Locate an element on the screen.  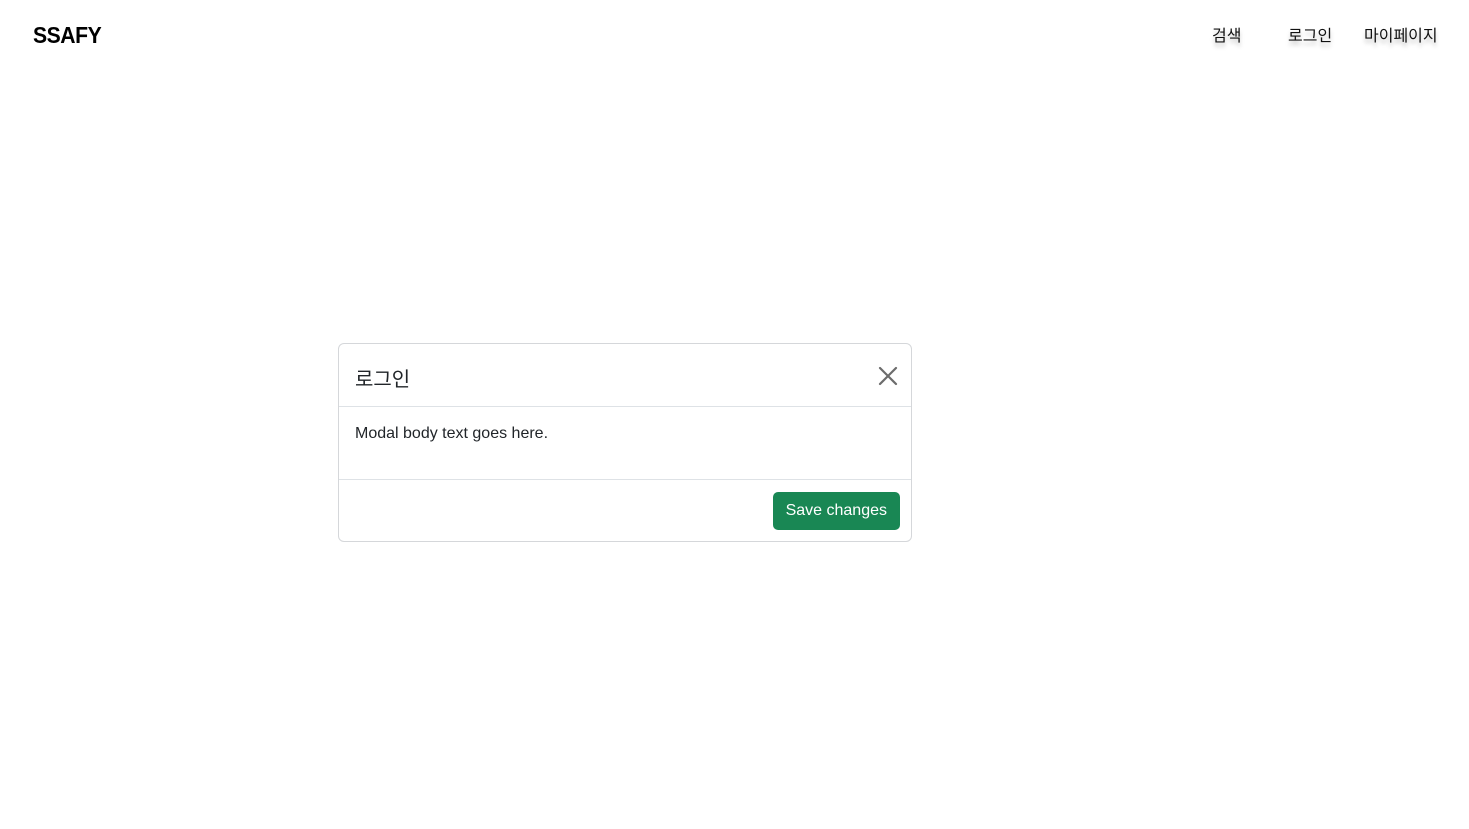
brand-logo: SSAFY is located at coordinates (67, 35).